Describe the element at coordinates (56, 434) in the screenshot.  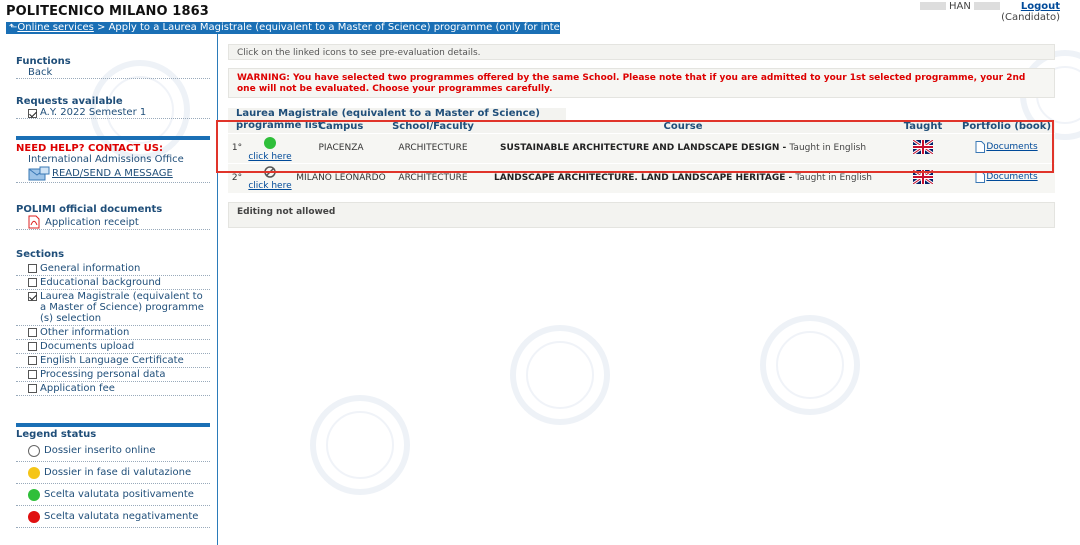
I see `legend-title: Legend status` at that location.